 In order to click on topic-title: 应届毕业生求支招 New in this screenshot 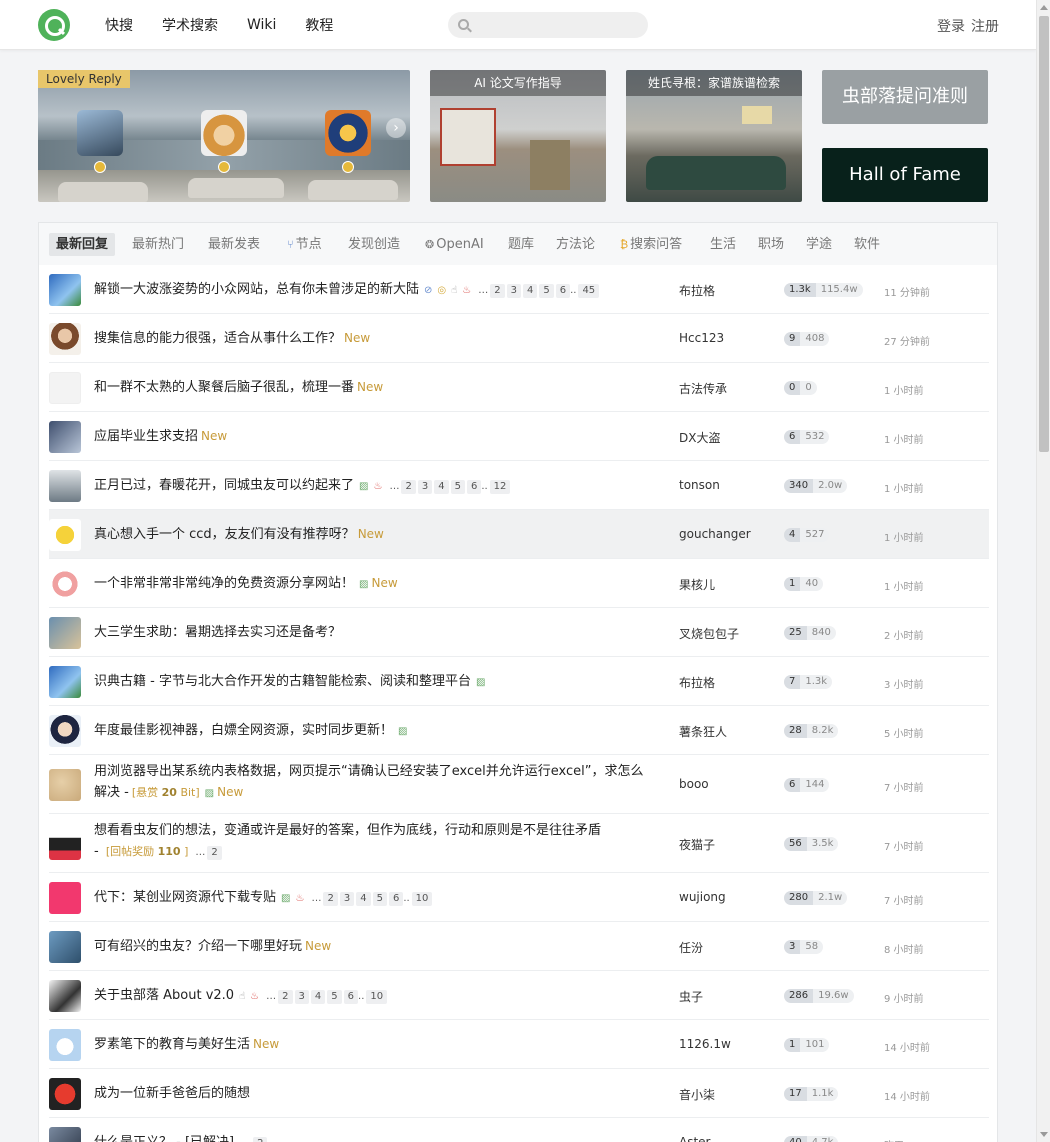, I will do `click(374, 436)`.